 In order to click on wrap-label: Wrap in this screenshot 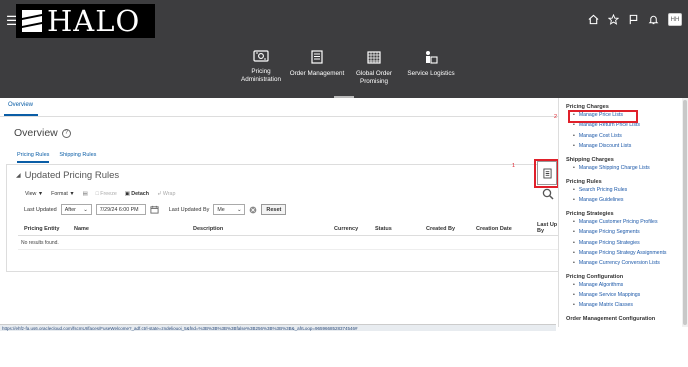, I will do `click(169, 194)`.